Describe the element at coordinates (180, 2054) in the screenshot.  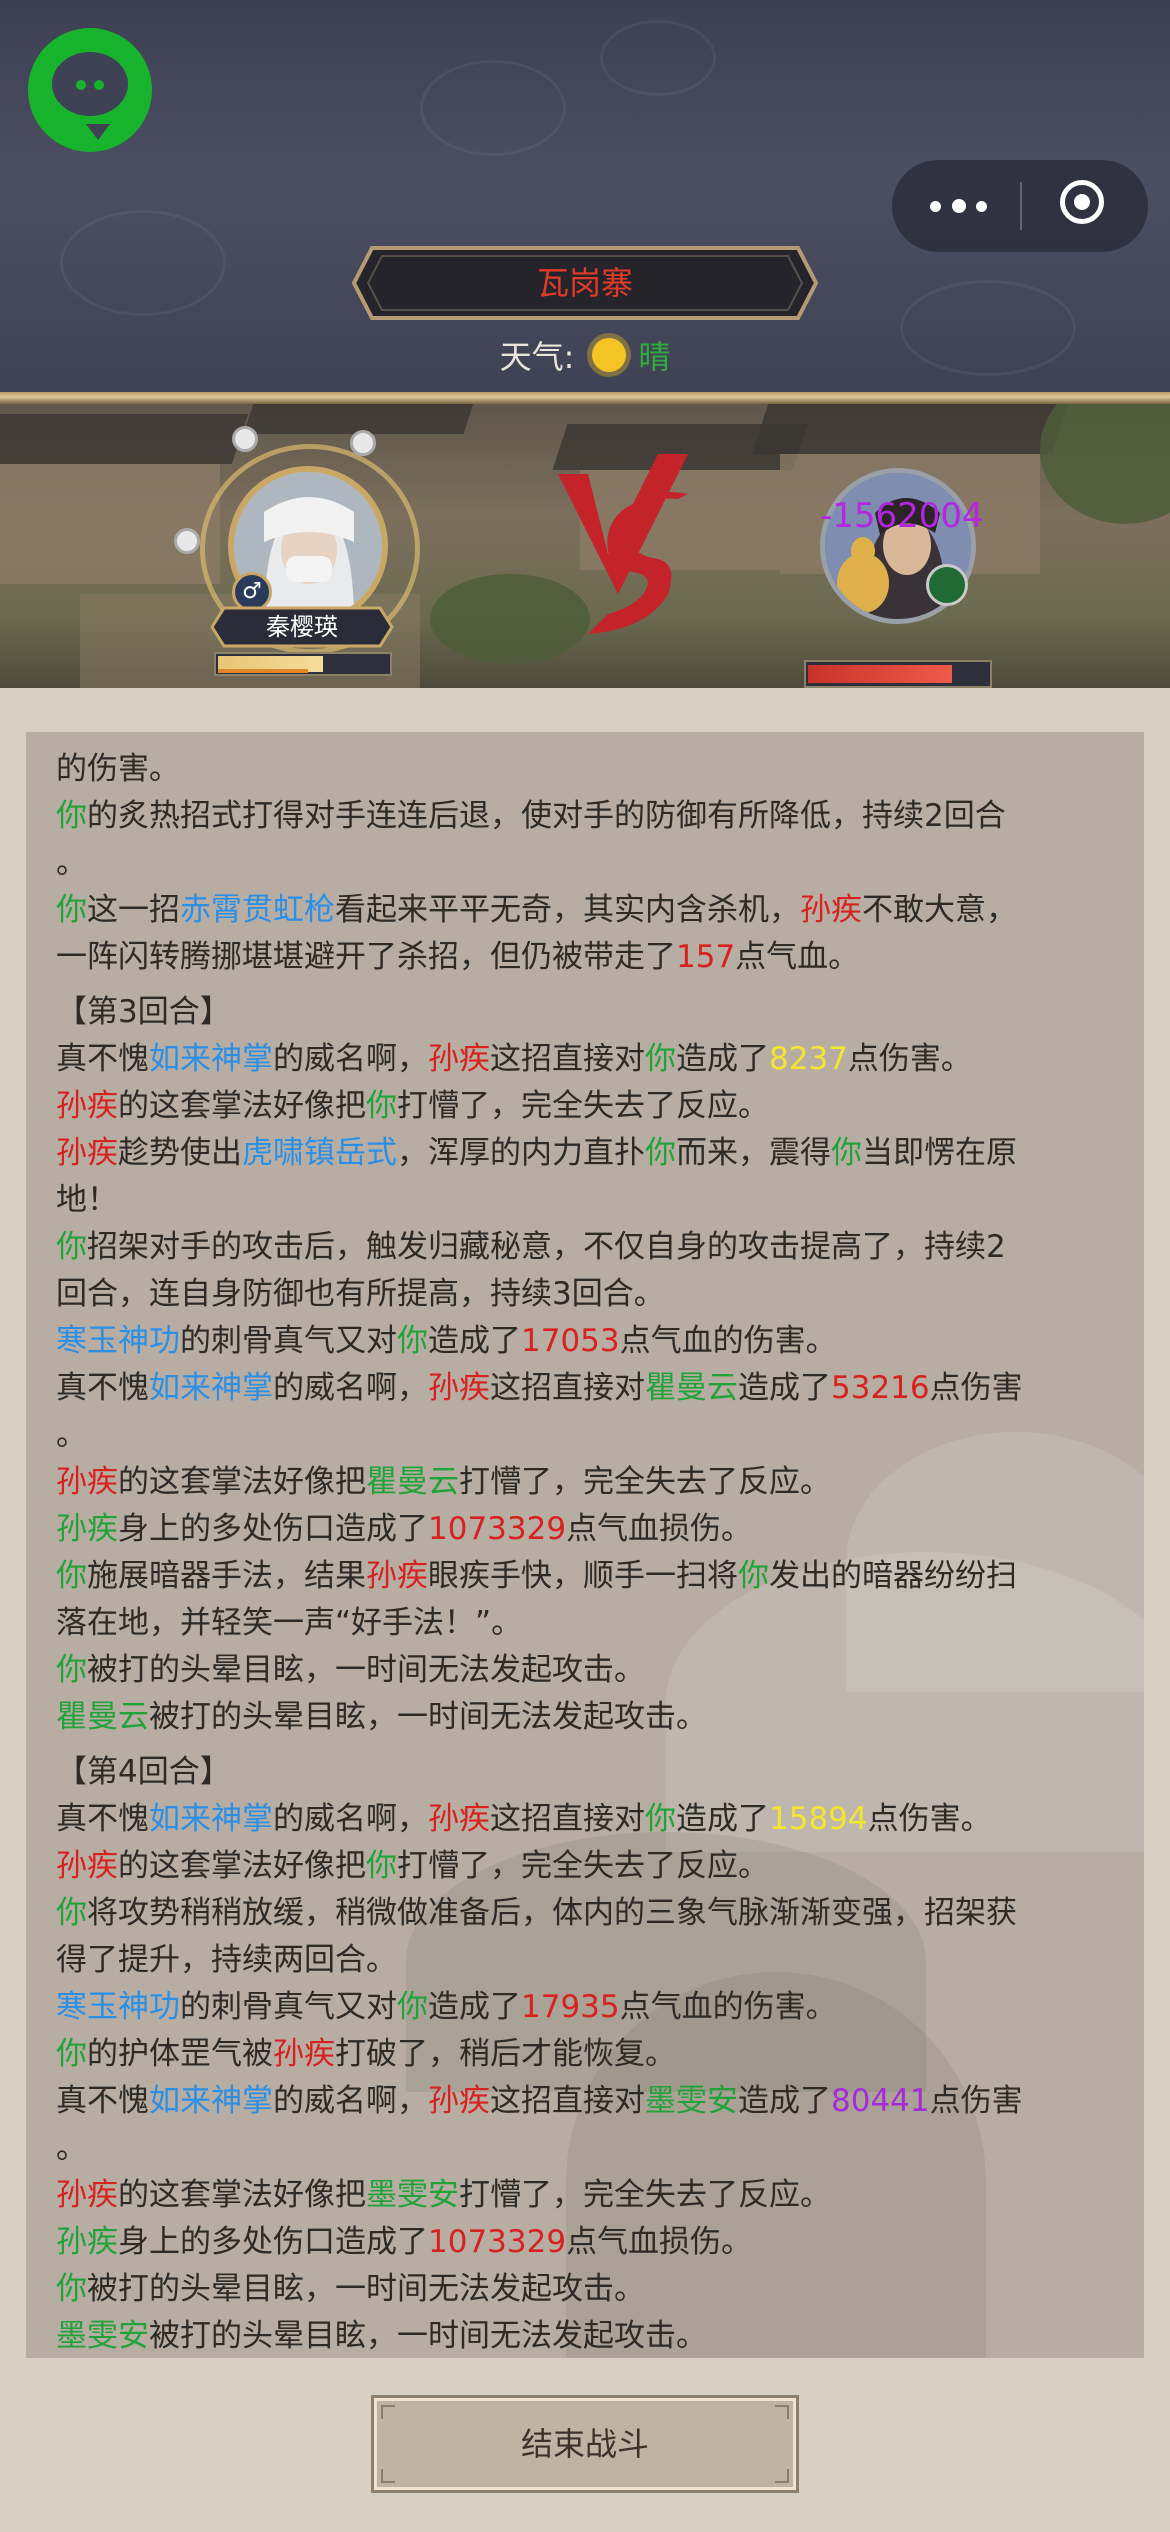
I see `log-text: 的护体罡气被` at that location.